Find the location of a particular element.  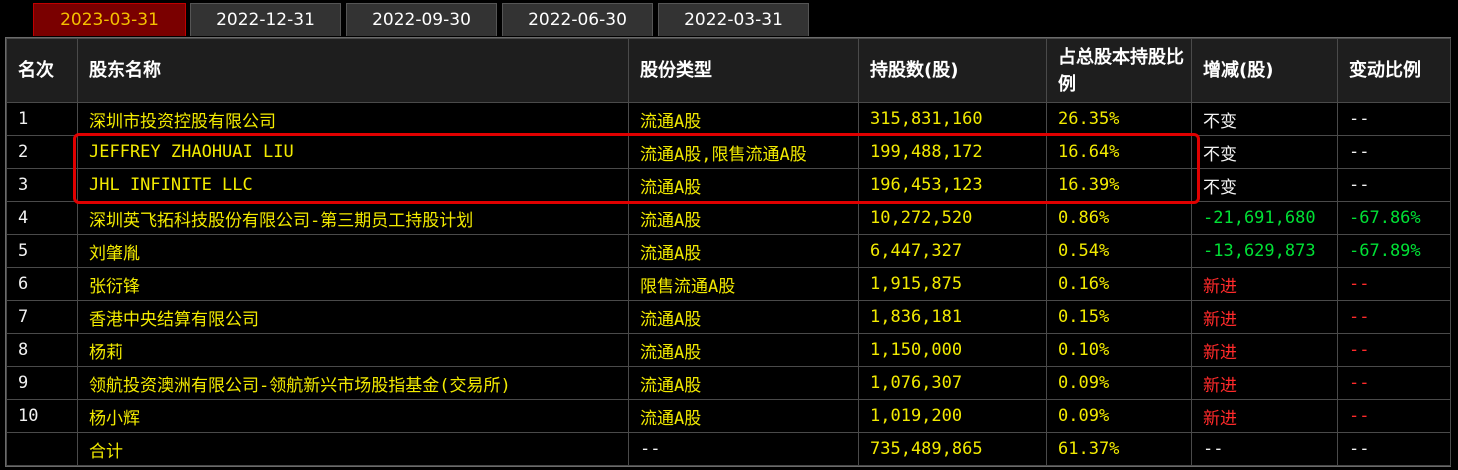

holder-name-cell: 领航投资澳洲有限公司-领航新兴市场股指基金(交易所) is located at coordinates (353, 383).